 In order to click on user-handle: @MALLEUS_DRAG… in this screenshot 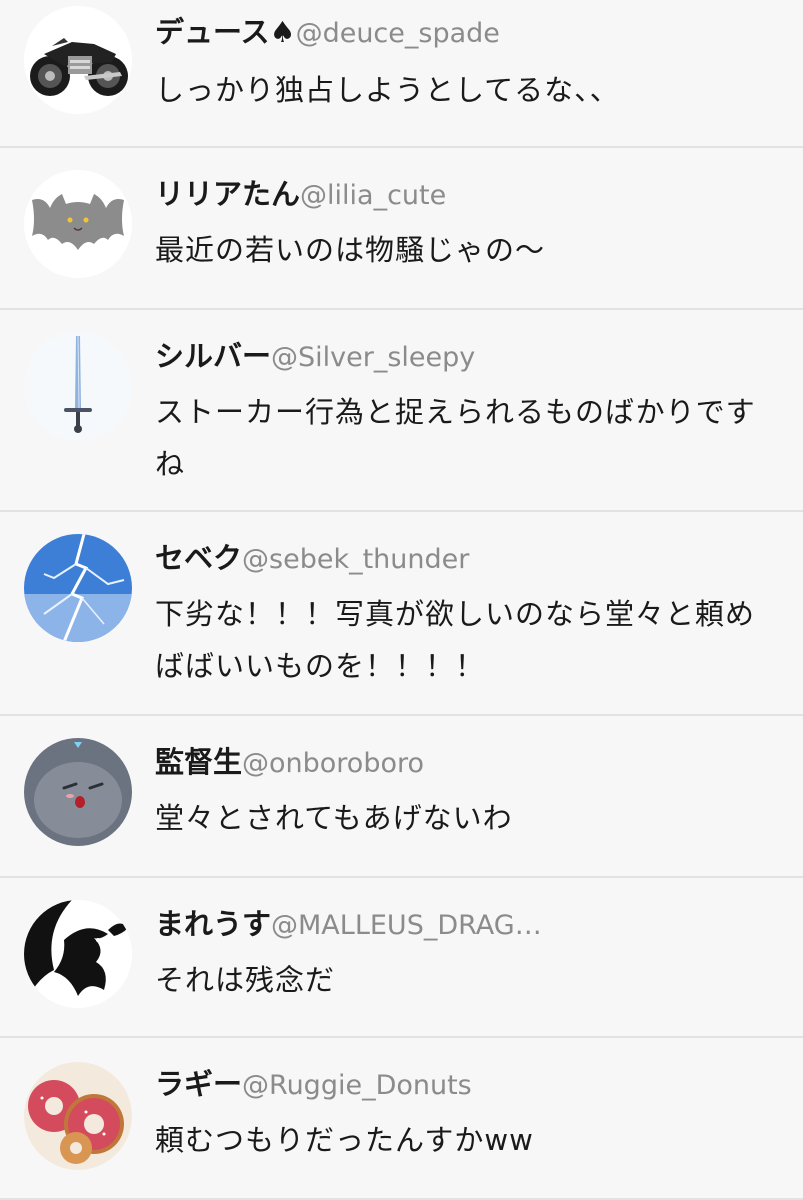, I will do `click(406, 925)`.